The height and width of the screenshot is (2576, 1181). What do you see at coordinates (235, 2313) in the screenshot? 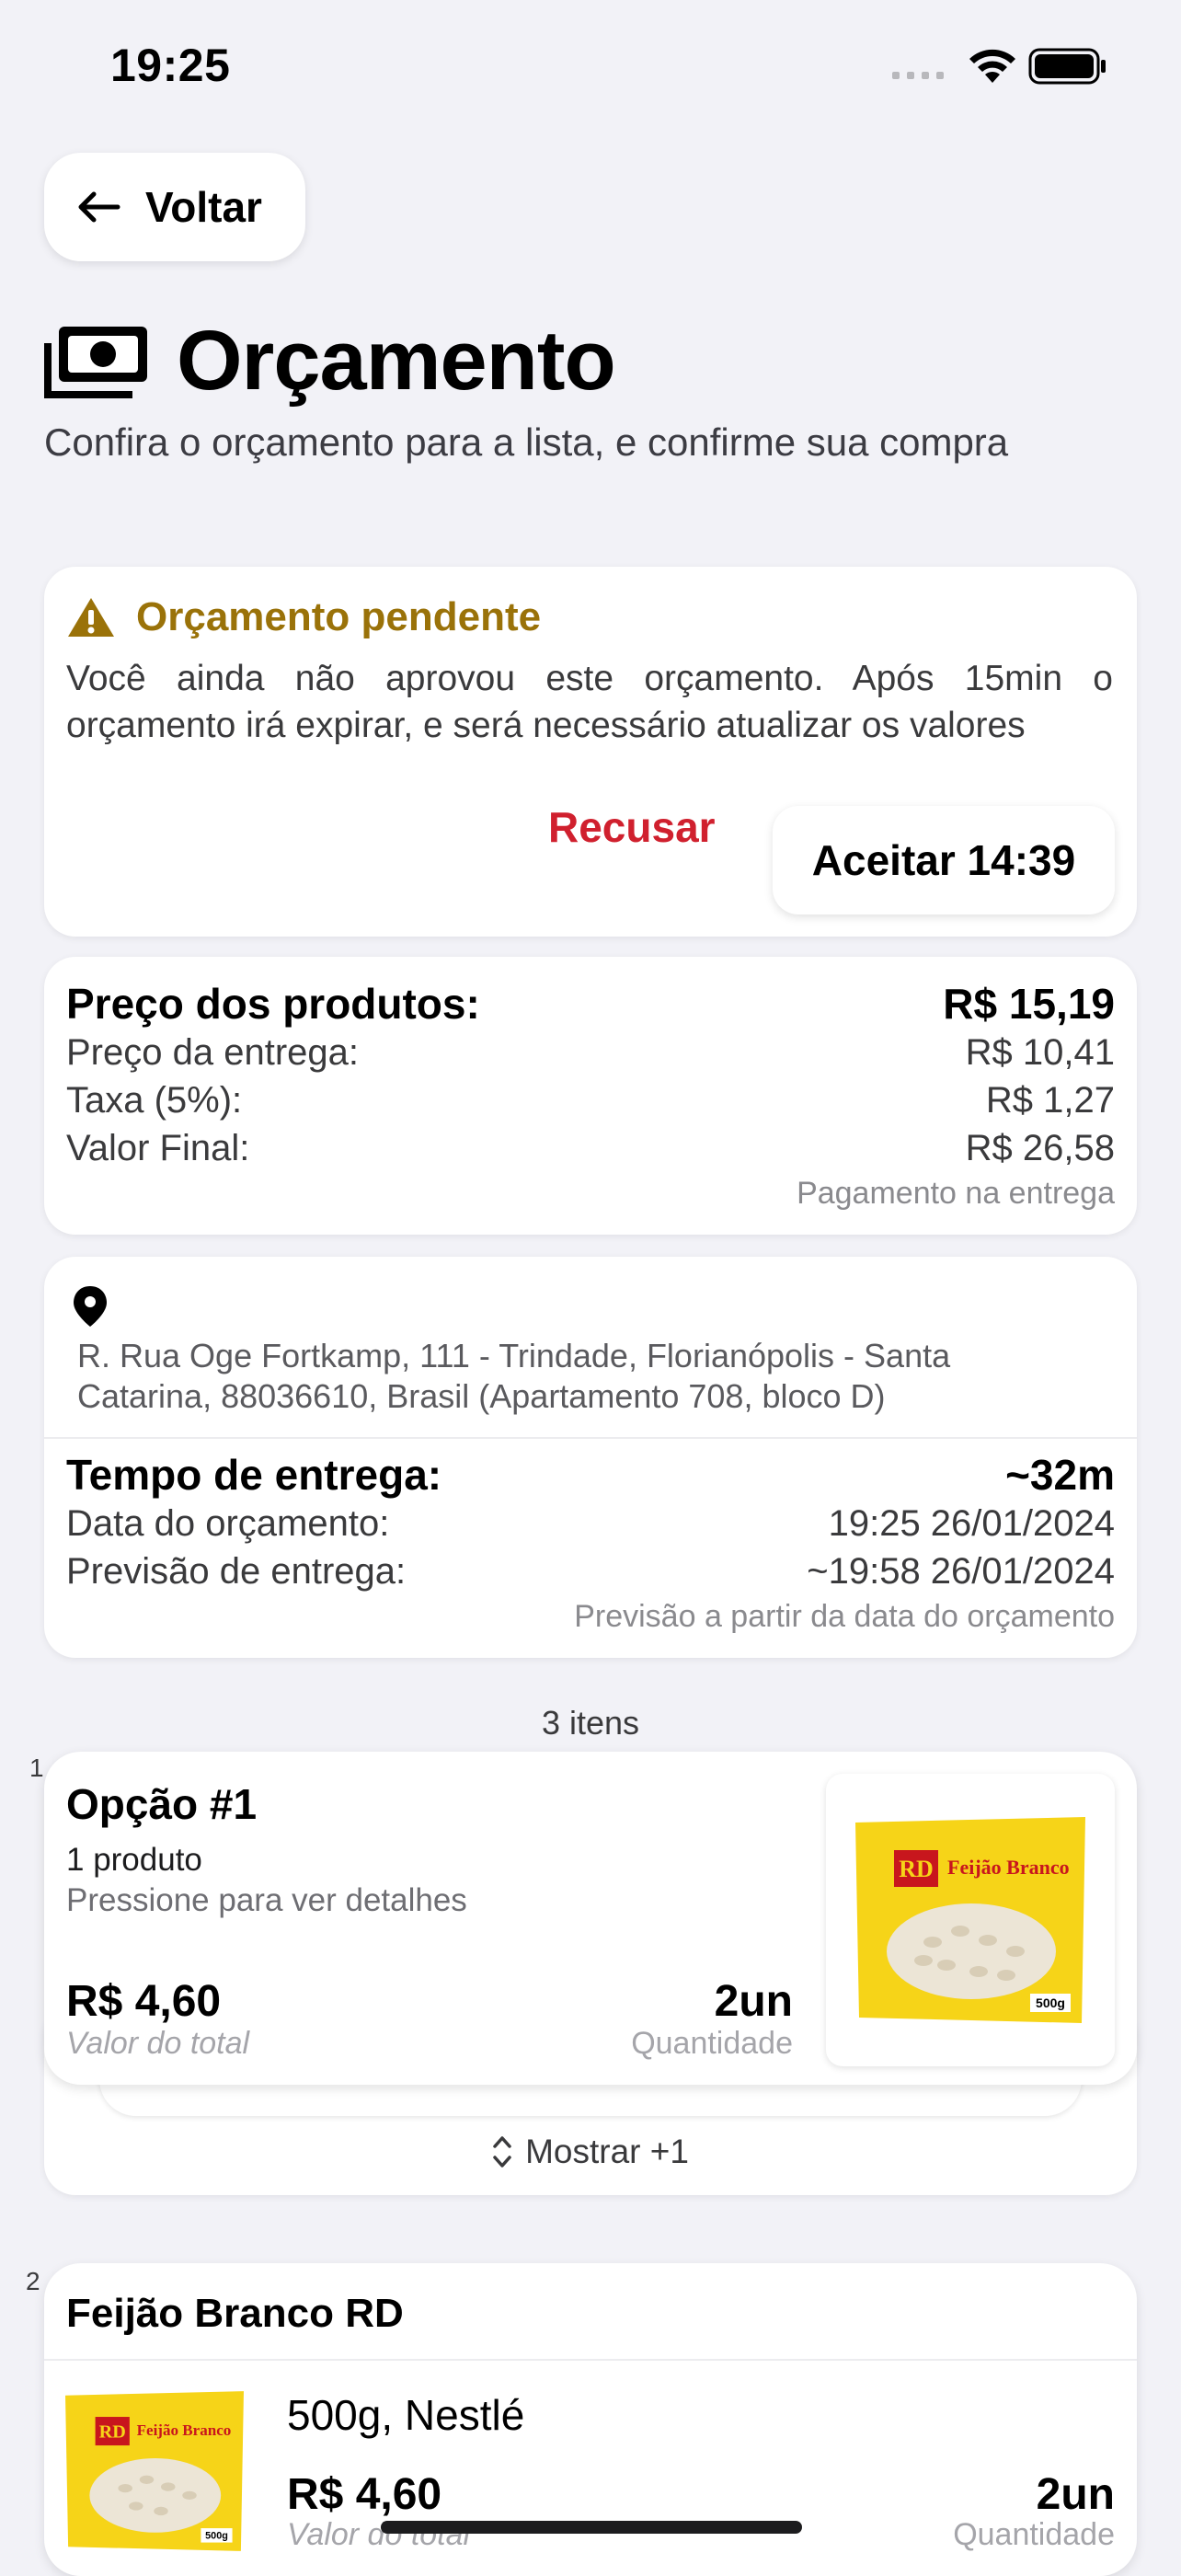
I see `product-title: Feijão Branco RD` at bounding box center [235, 2313].